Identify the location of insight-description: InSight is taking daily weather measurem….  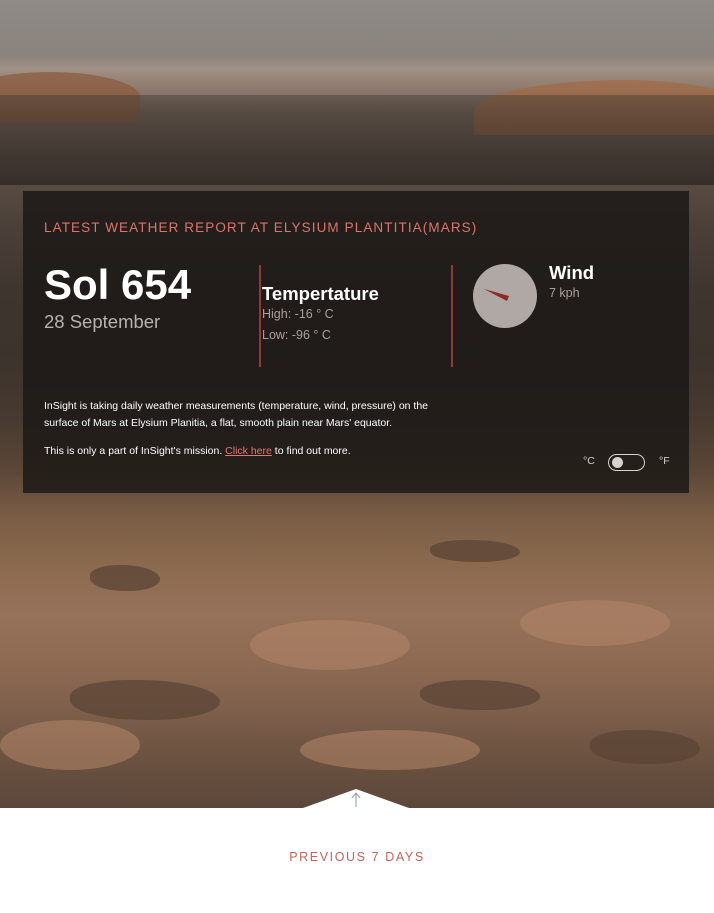
(236, 414).